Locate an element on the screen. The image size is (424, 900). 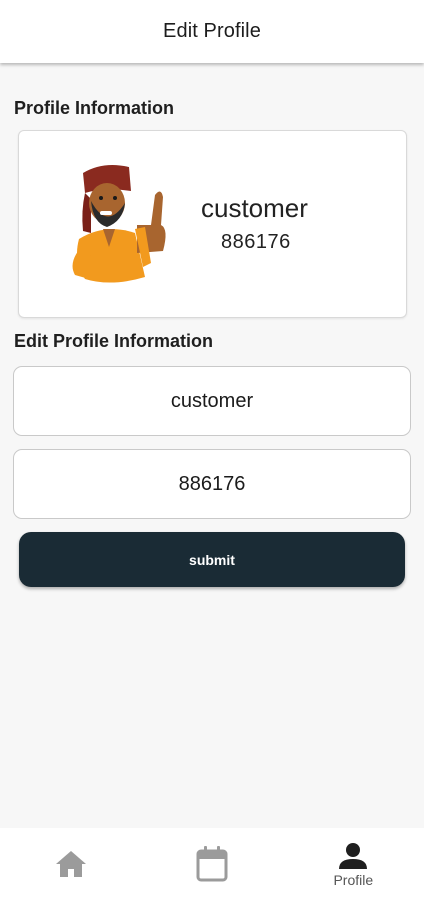
id-input is located at coordinates (212, 484).